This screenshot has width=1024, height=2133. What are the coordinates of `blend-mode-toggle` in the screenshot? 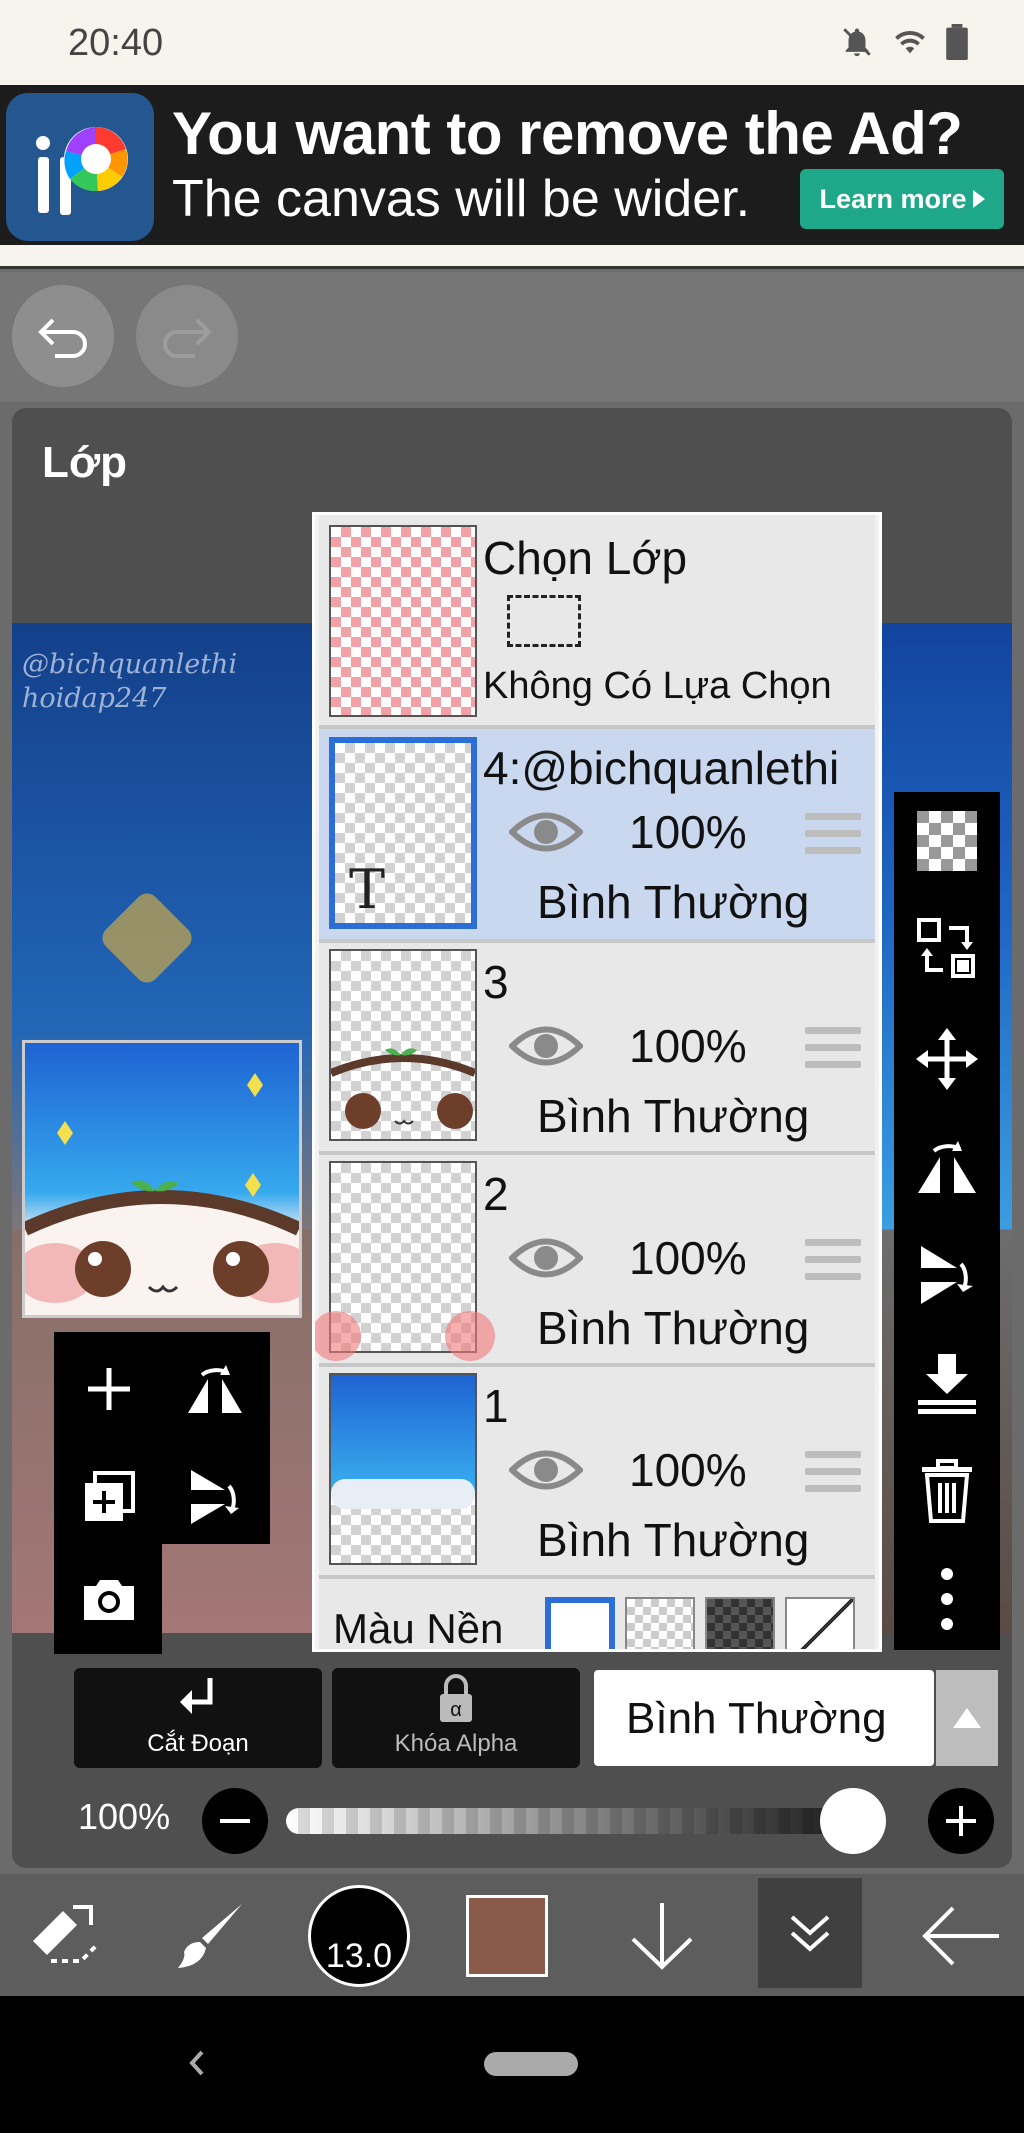 It's located at (967, 1718).